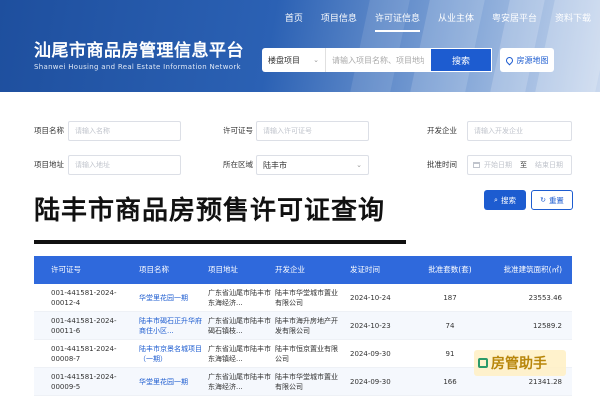 The image size is (600, 400). What do you see at coordinates (284, 60) in the screenshot?
I see `search-type-value: 楼盘项目` at bounding box center [284, 60].